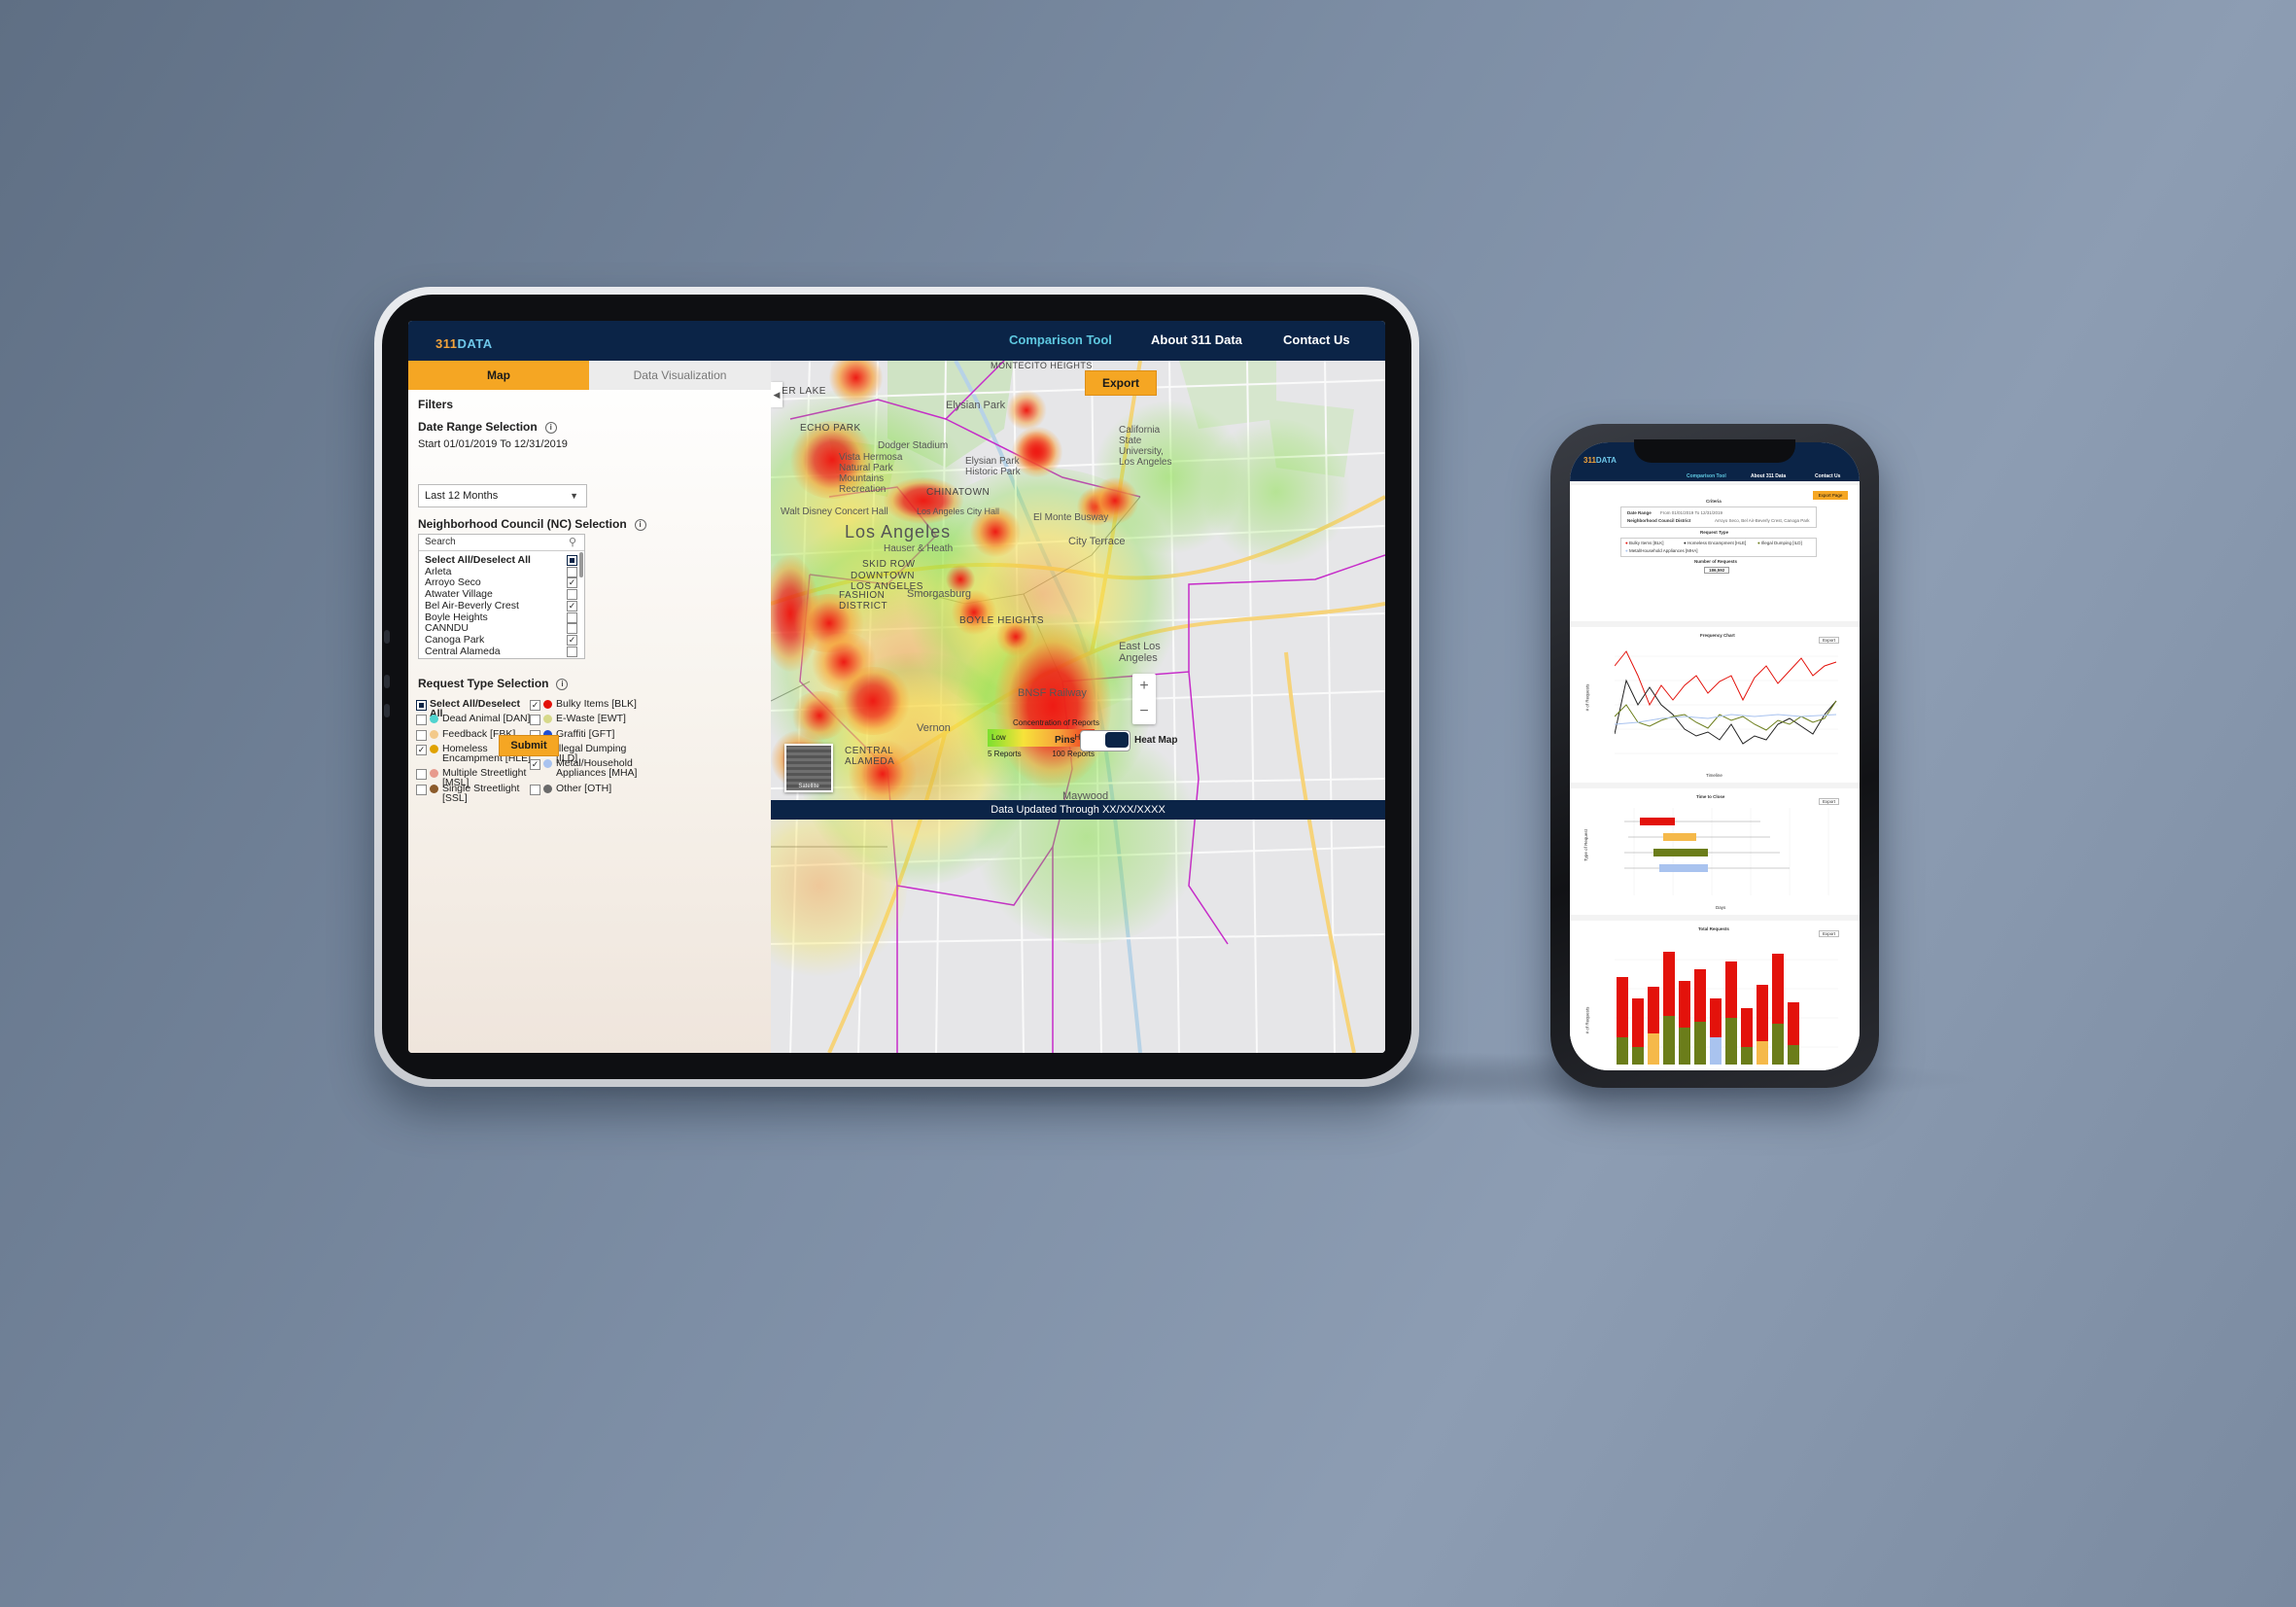 The width and height of the screenshot is (2296, 1607). I want to click on request-type-label: E-Waste [EWT], so click(600, 719).